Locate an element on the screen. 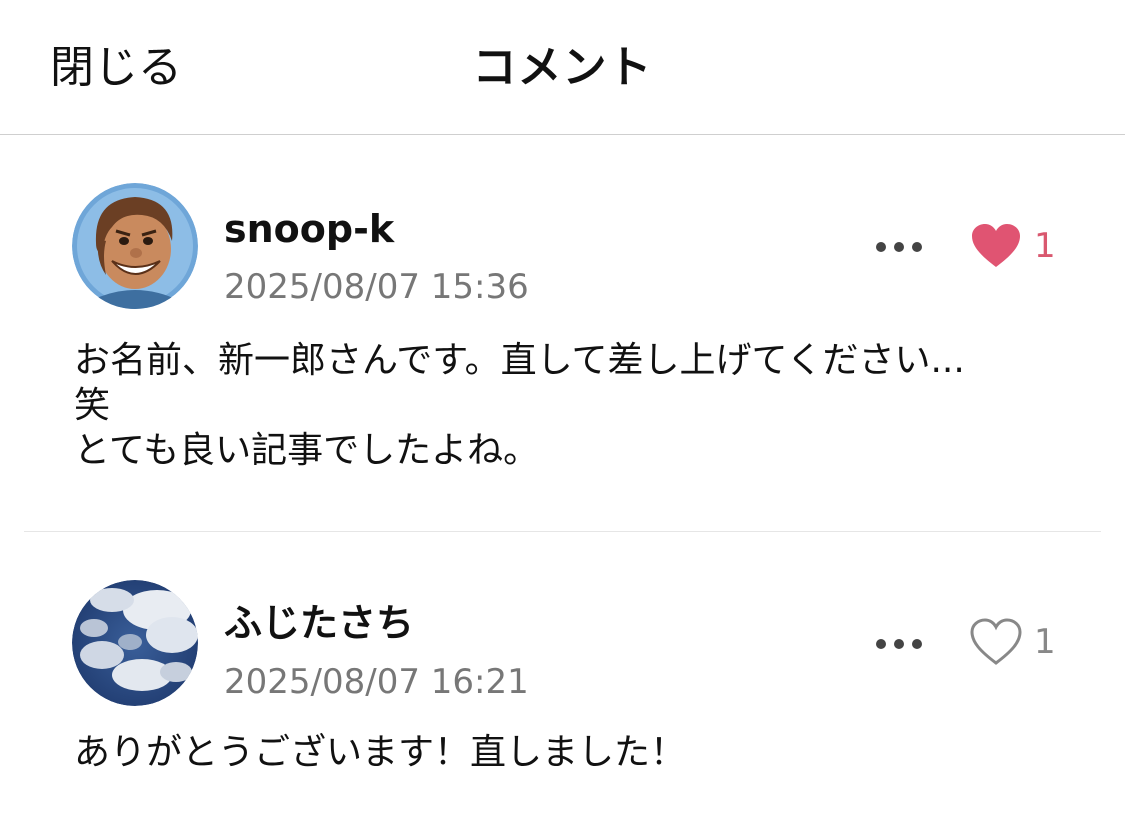 Image resolution: width=1125 pixels, height=823 pixels. username: ふじたさち is located at coordinates (319, 623).